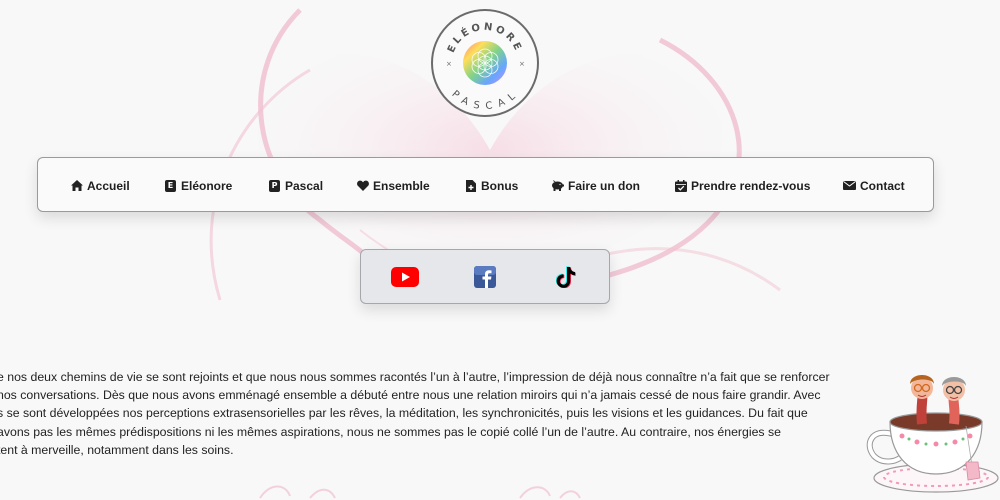 Image resolution: width=1000 pixels, height=500 pixels. I want to click on teacup-avatars-illustration, so click(932, 434).